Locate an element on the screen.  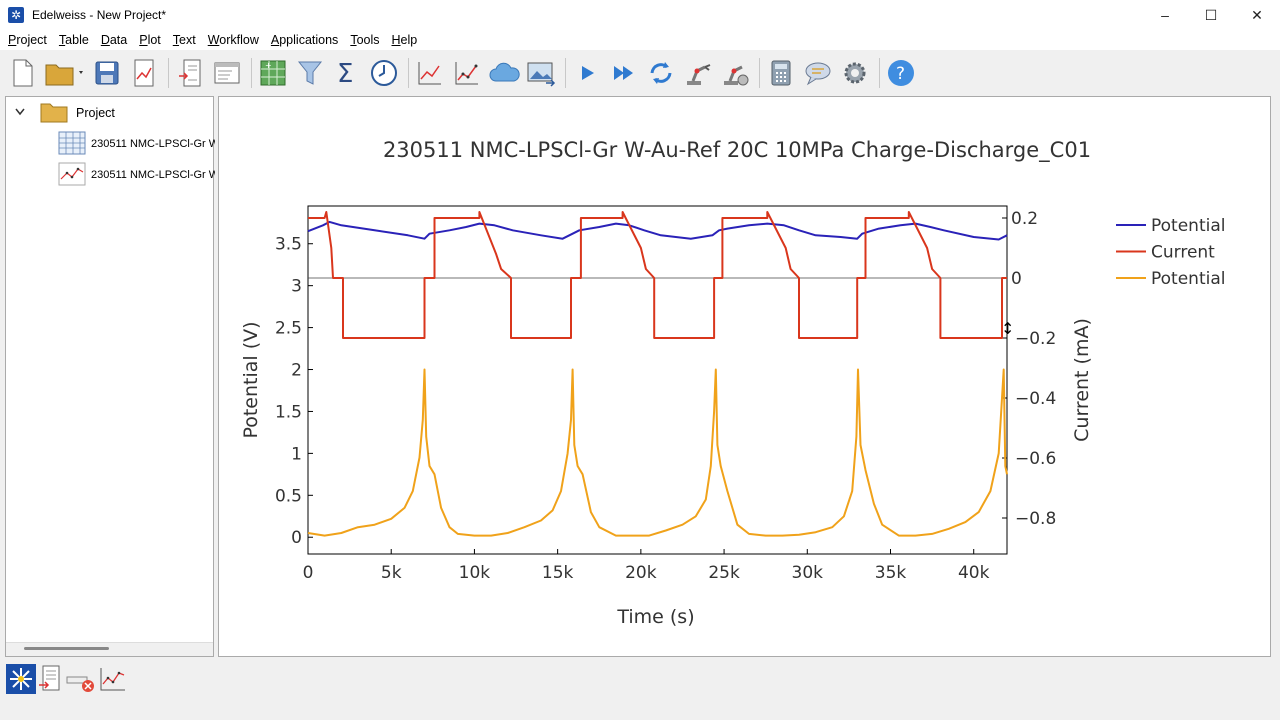
gear-icon is located at coordinates (855, 73).